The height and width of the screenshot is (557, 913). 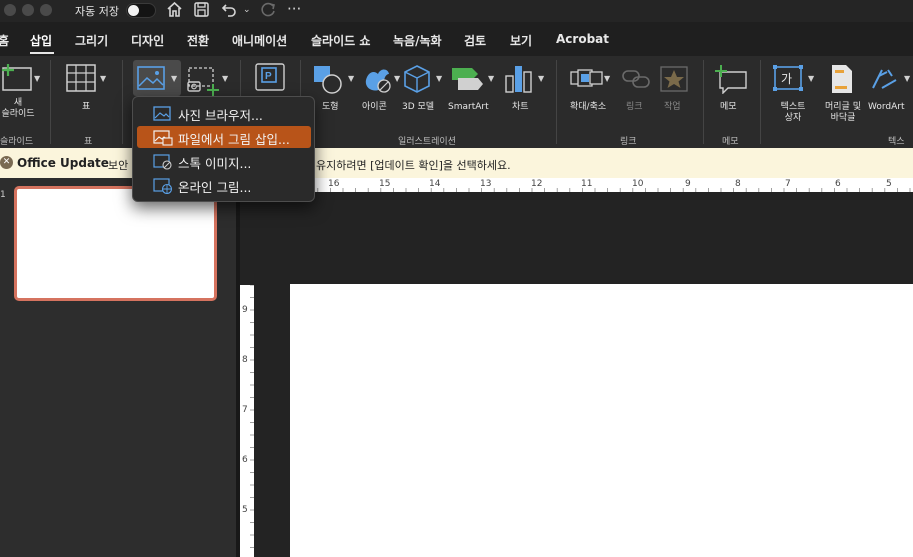 I want to click on ruler-number: 15, so click(x=385, y=184).